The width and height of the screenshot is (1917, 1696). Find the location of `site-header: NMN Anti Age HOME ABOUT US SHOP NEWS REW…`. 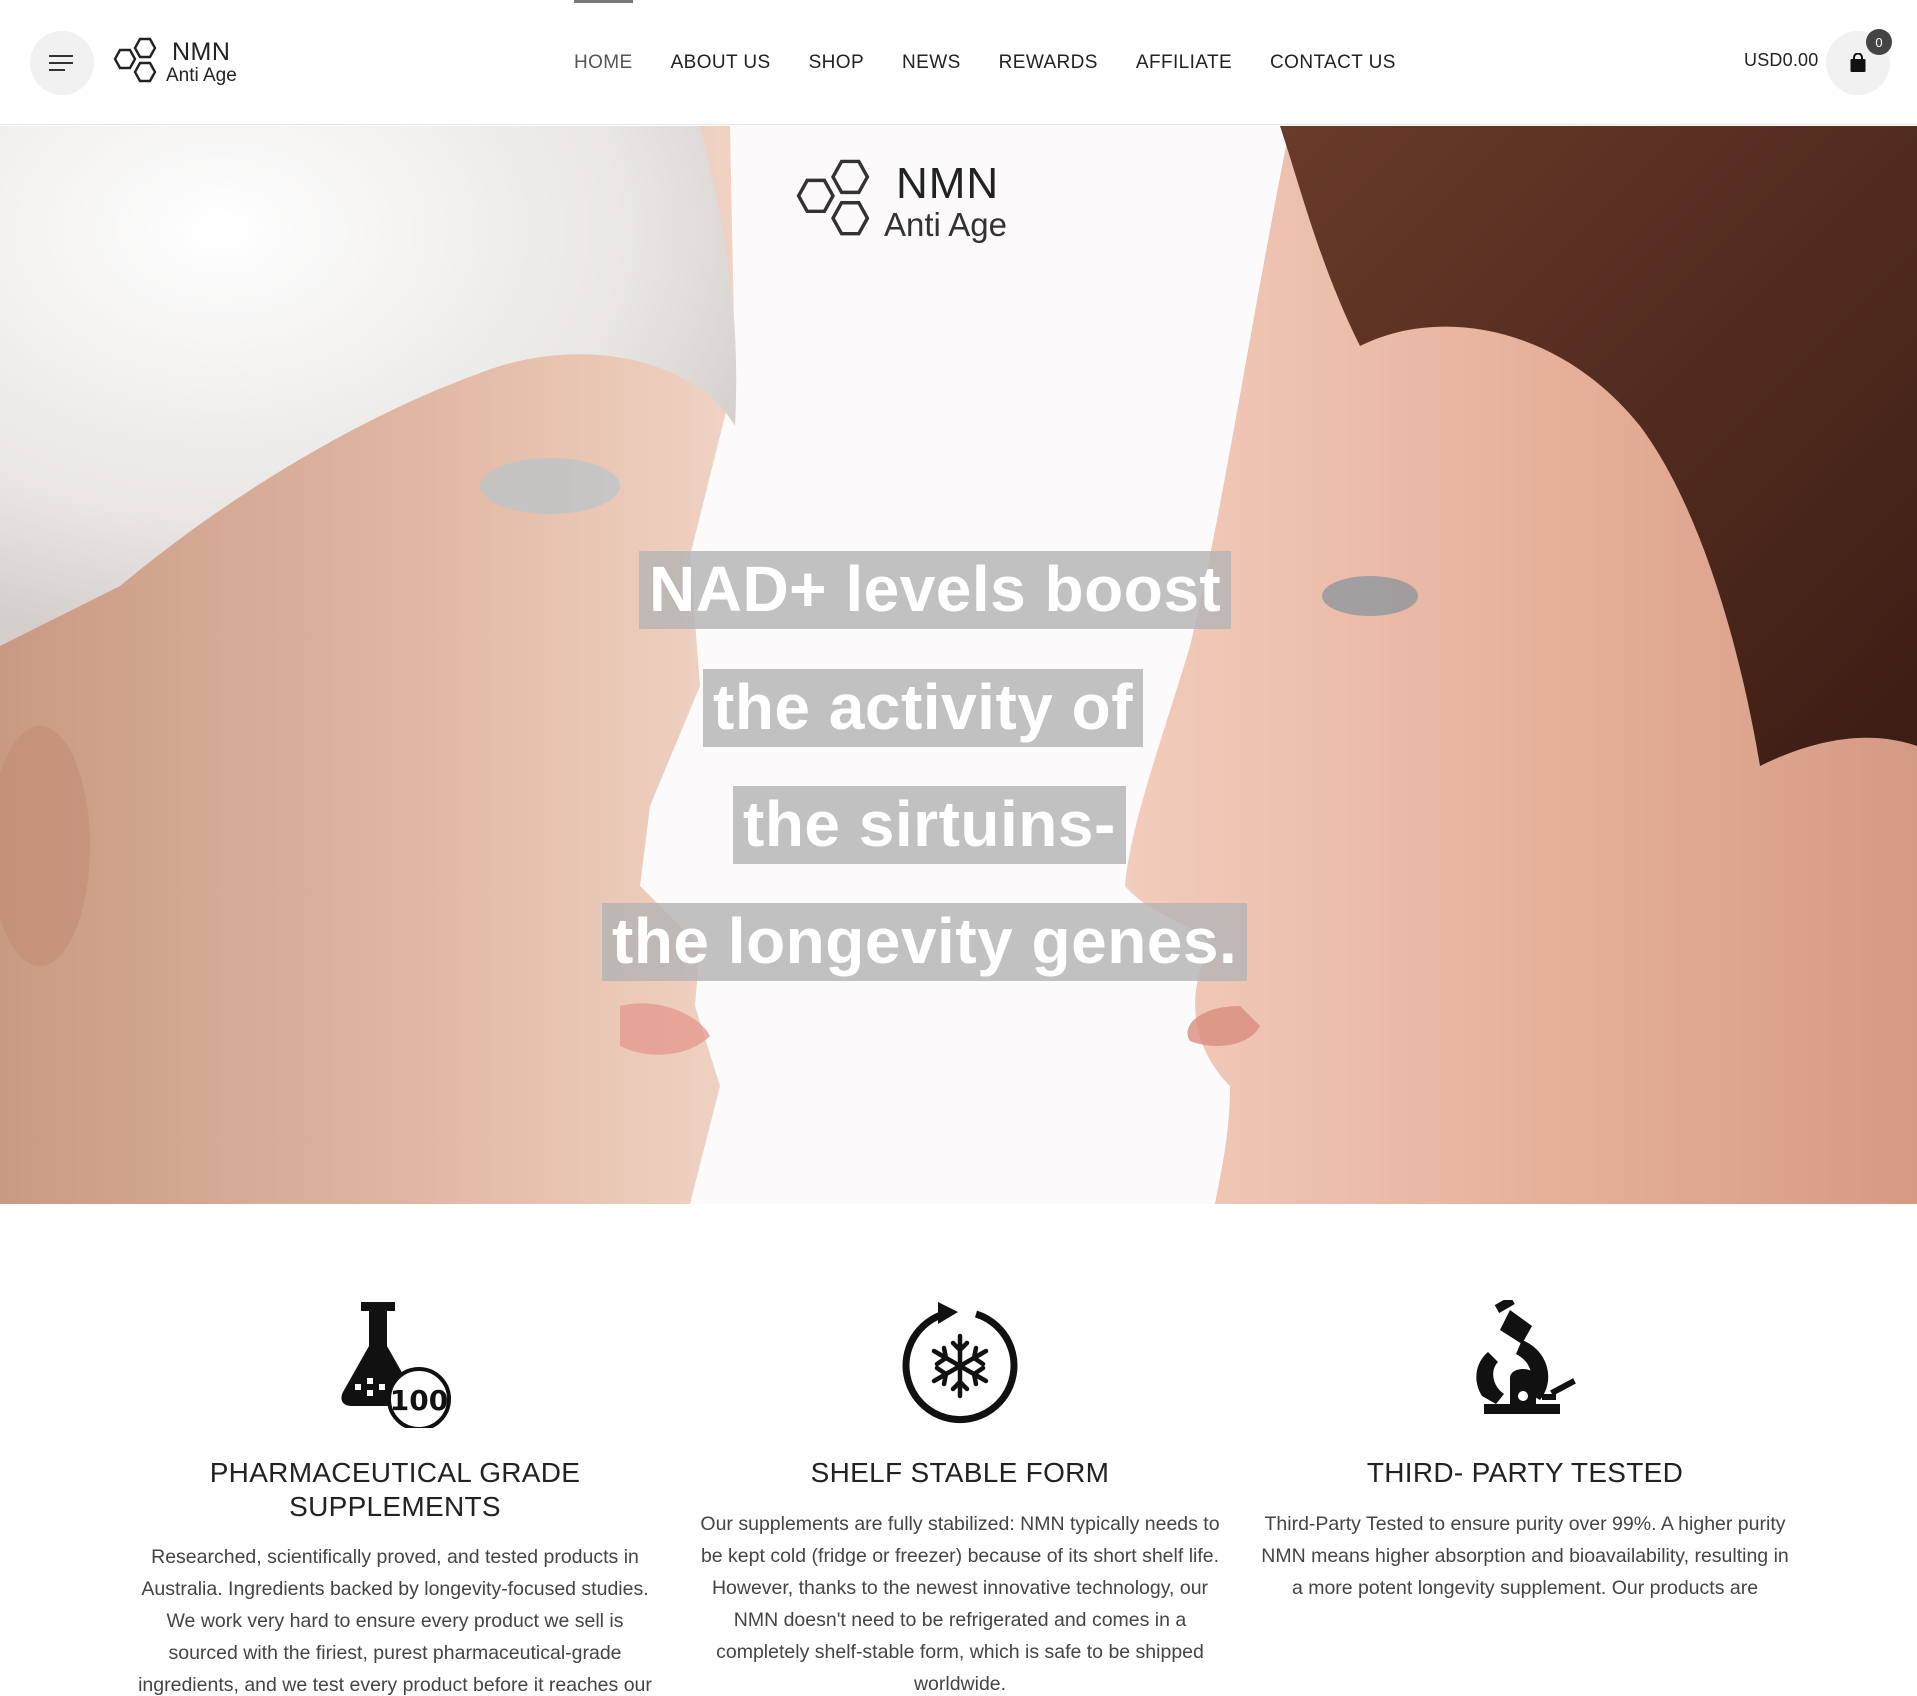

site-header: NMN Anti Age HOME ABOUT US SHOP NEWS REW… is located at coordinates (958, 62).